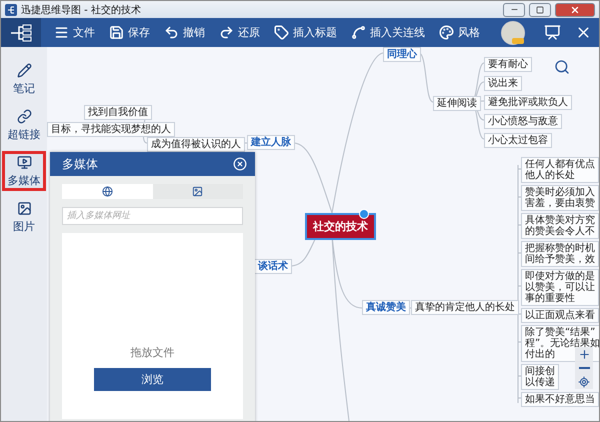  What do you see at coordinates (24, 70) in the screenshot?
I see `pencil-icon` at bounding box center [24, 70].